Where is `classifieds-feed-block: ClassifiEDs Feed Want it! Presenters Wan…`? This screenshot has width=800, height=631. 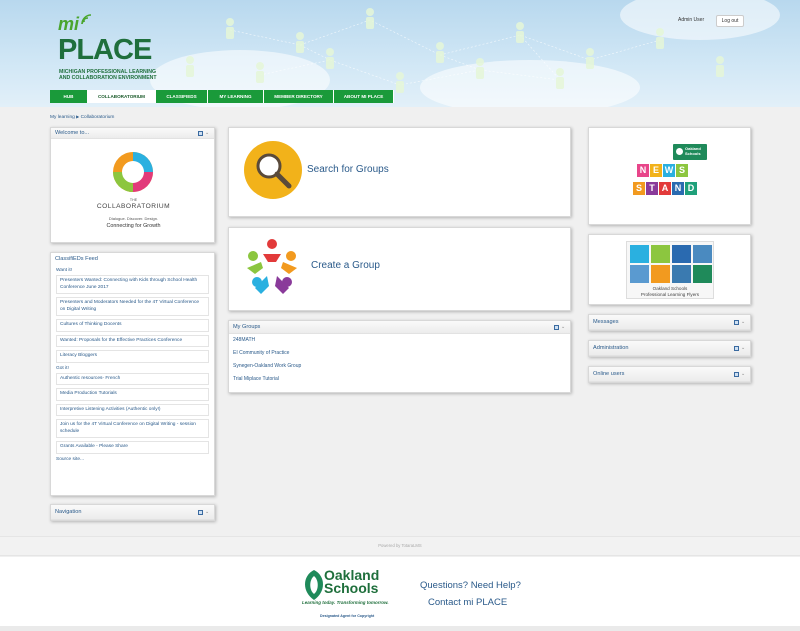 classifieds-feed-block: ClassifiEDs Feed Want it! Presenters Wan… is located at coordinates (132, 374).